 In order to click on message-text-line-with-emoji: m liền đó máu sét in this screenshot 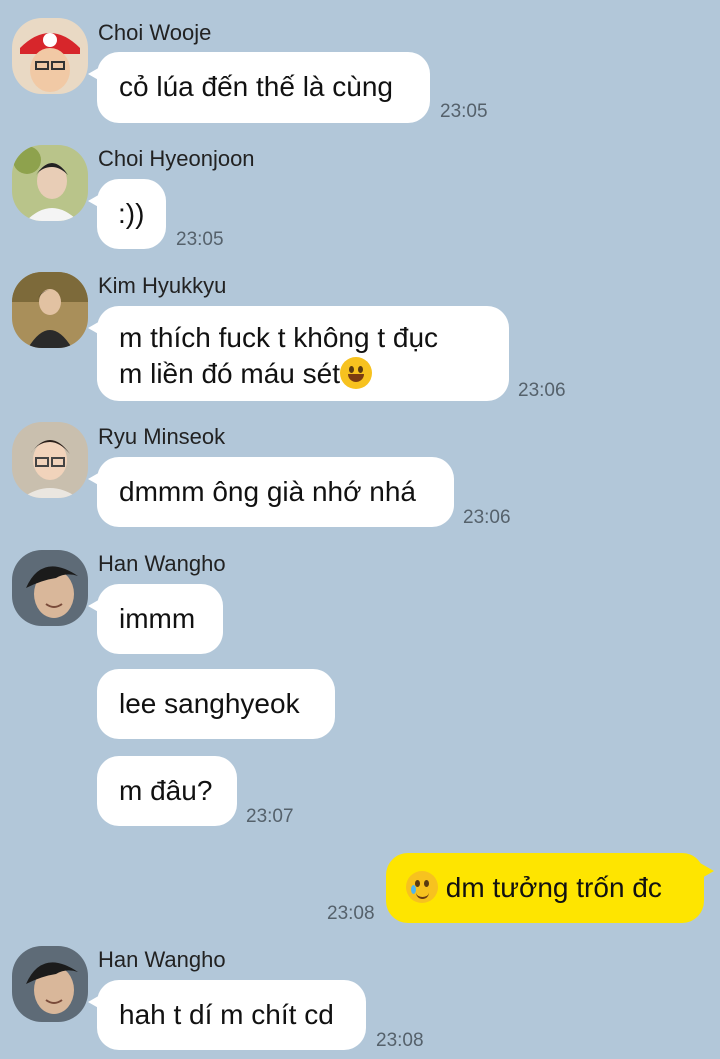, I will do `click(303, 374)`.